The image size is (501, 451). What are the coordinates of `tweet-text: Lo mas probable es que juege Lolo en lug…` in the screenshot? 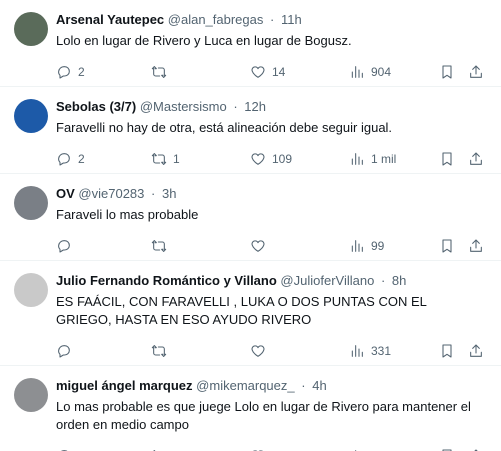 It's located at (263, 415).